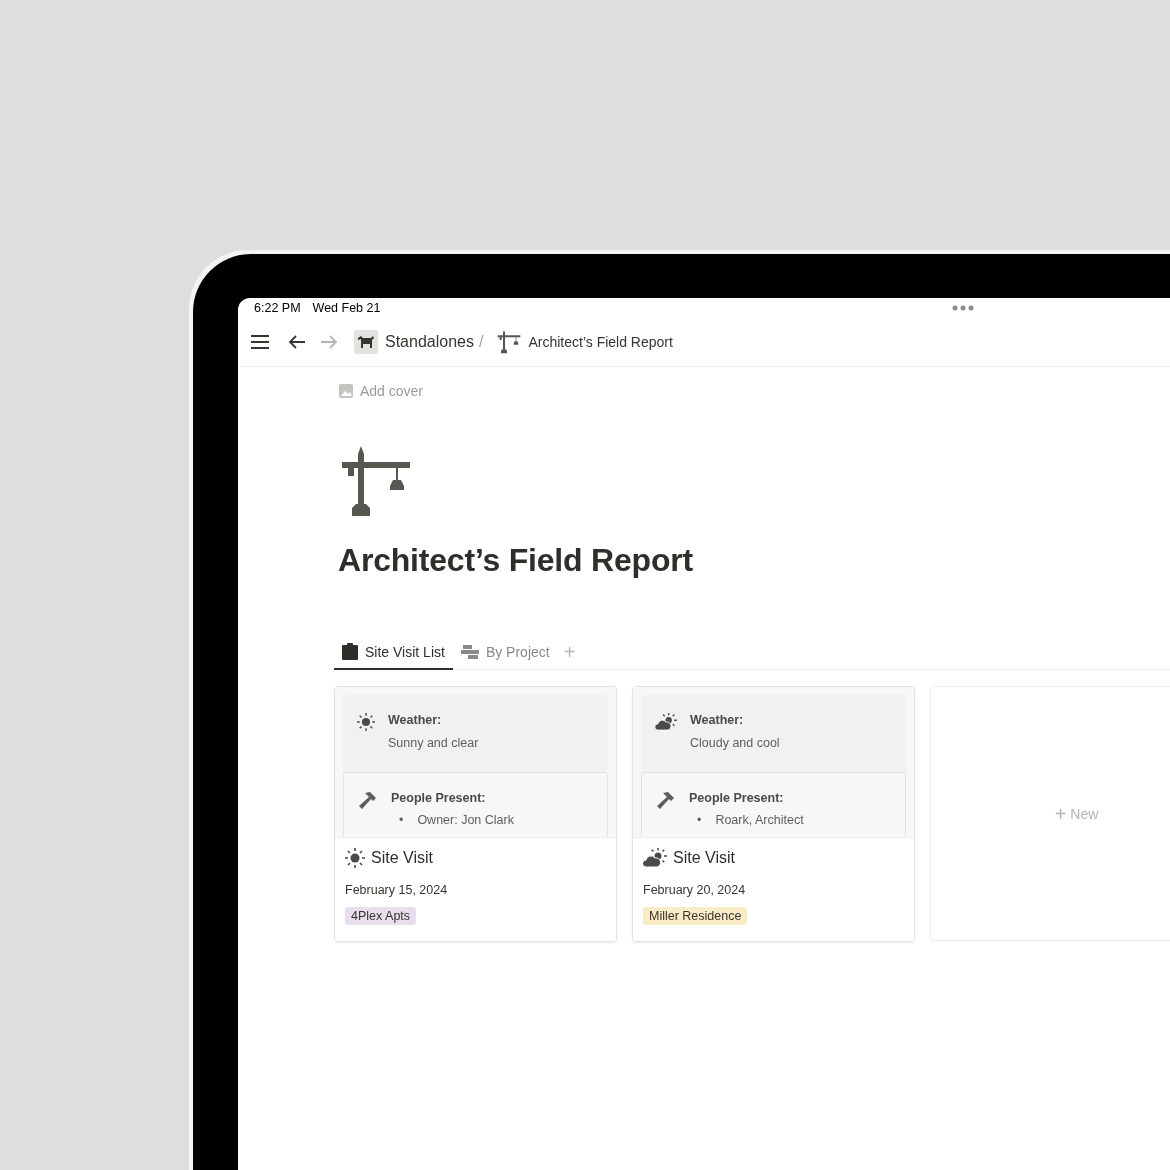 The width and height of the screenshot is (1170, 1170). What do you see at coordinates (516, 560) in the screenshot?
I see `page-title: Architect’s Field Report` at bounding box center [516, 560].